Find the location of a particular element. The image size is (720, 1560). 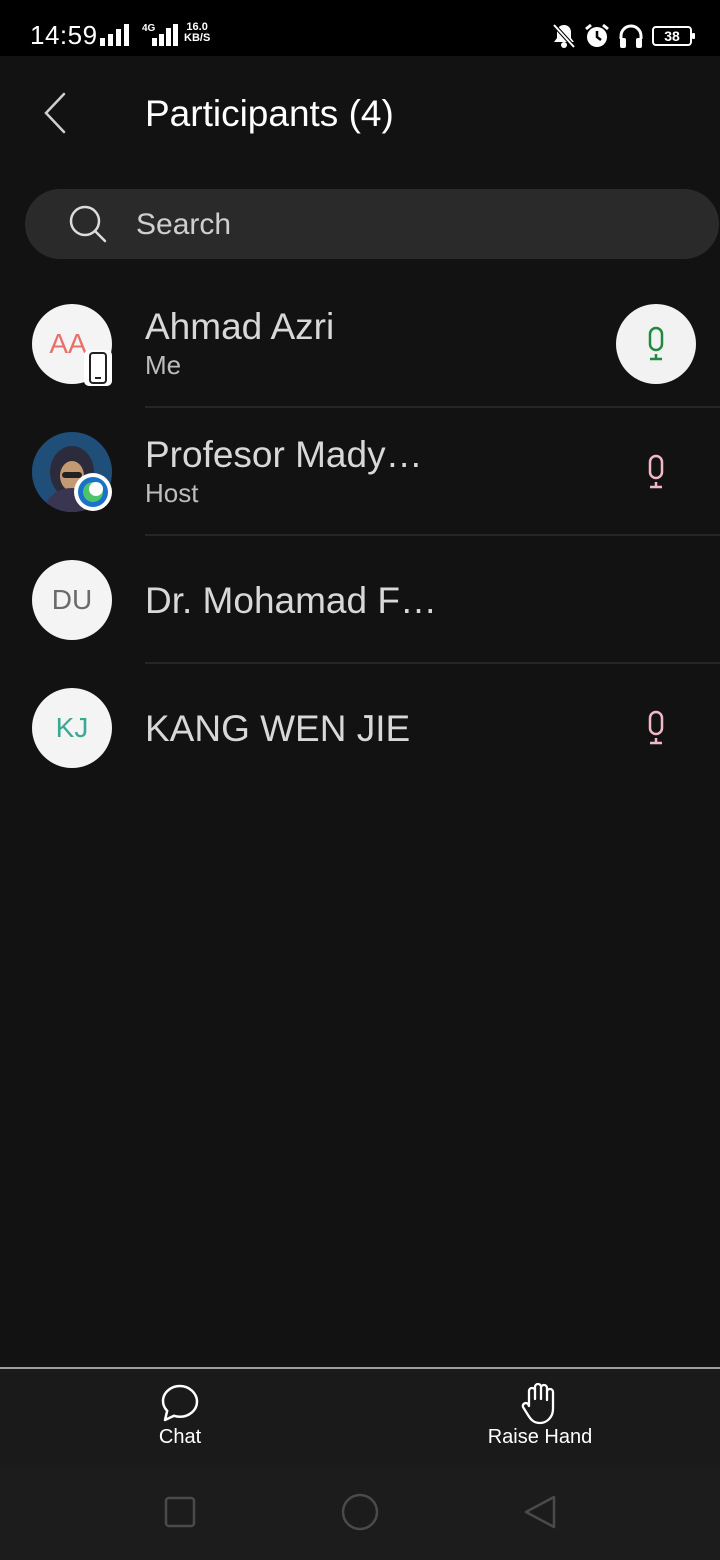

back-button is located at coordinates (56, 113).